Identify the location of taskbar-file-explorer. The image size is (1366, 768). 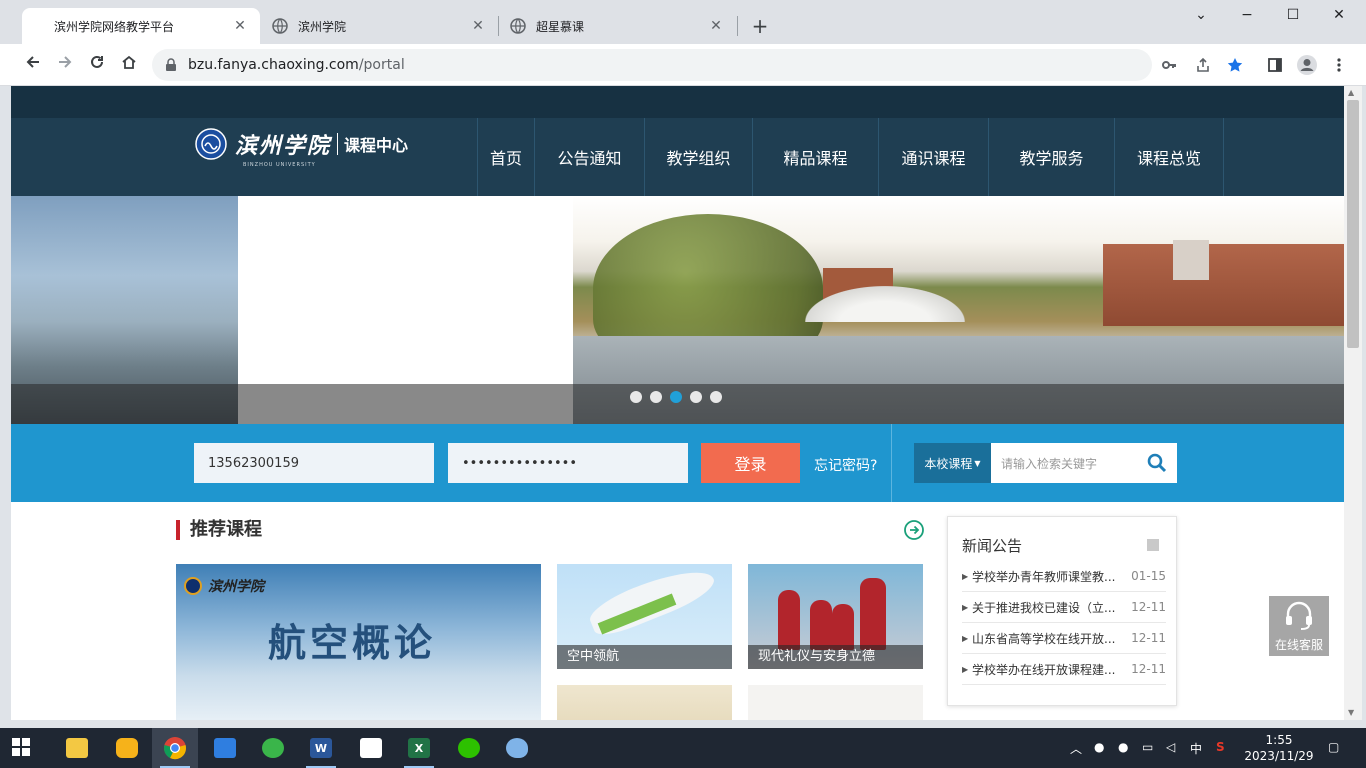
(77, 748).